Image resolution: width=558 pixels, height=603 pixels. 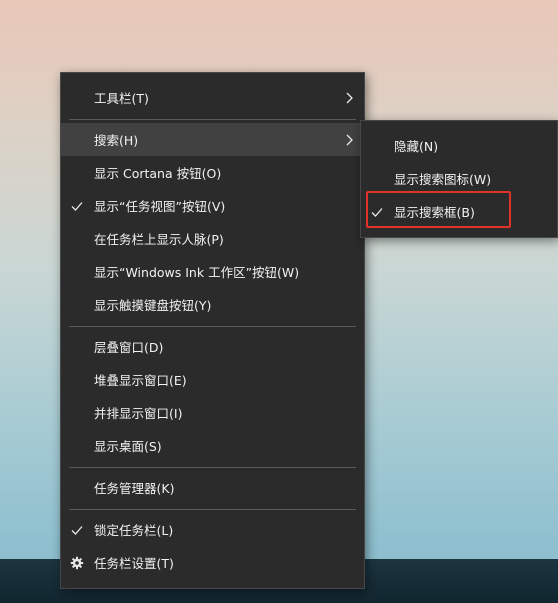 I want to click on menu-item-show-touch-keyboard: 显示触摸键盘按钮(Y), so click(x=212, y=304).